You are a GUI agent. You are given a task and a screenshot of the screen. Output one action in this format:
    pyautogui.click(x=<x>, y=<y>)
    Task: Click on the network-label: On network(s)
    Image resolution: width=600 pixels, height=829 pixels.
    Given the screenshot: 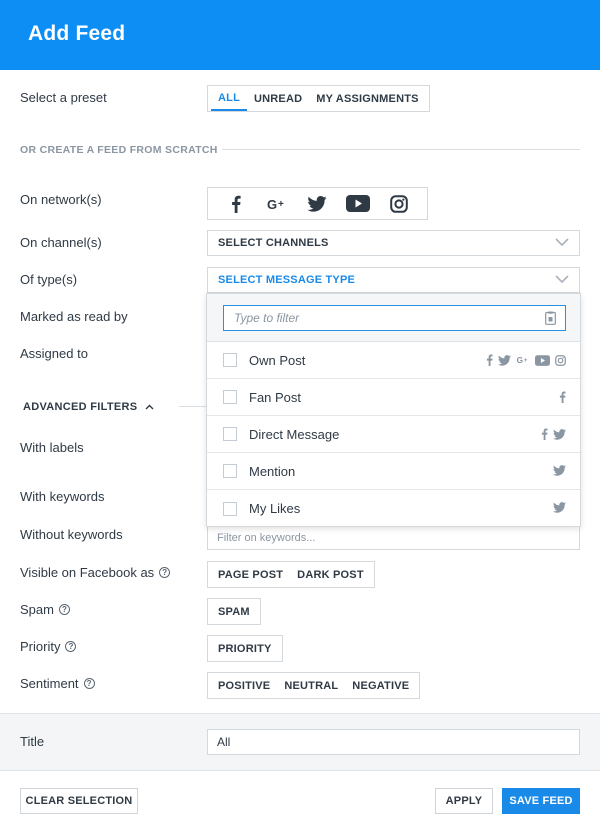 What is the action you would take?
    pyautogui.click(x=61, y=199)
    